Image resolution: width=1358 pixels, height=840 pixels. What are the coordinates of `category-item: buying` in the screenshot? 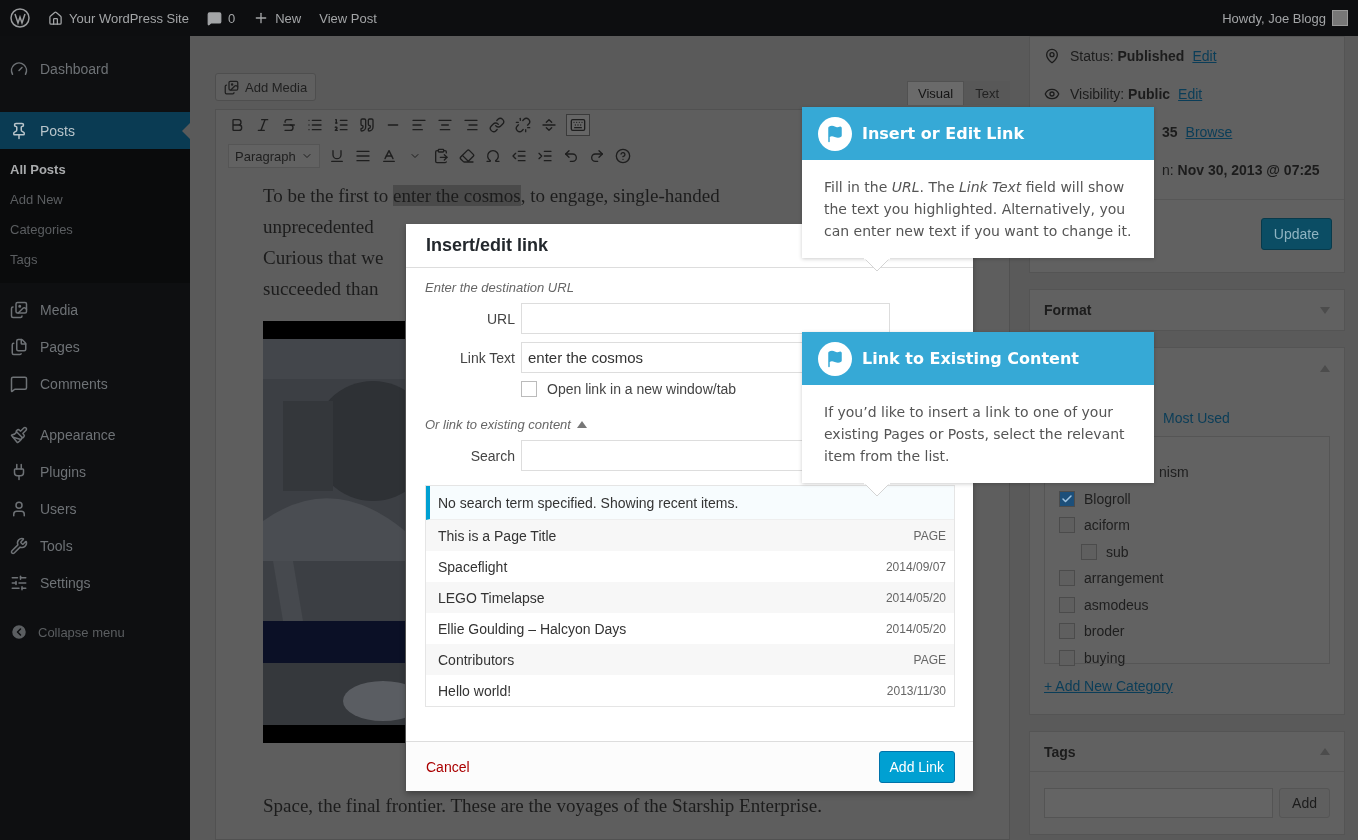 It's located at (1194, 657).